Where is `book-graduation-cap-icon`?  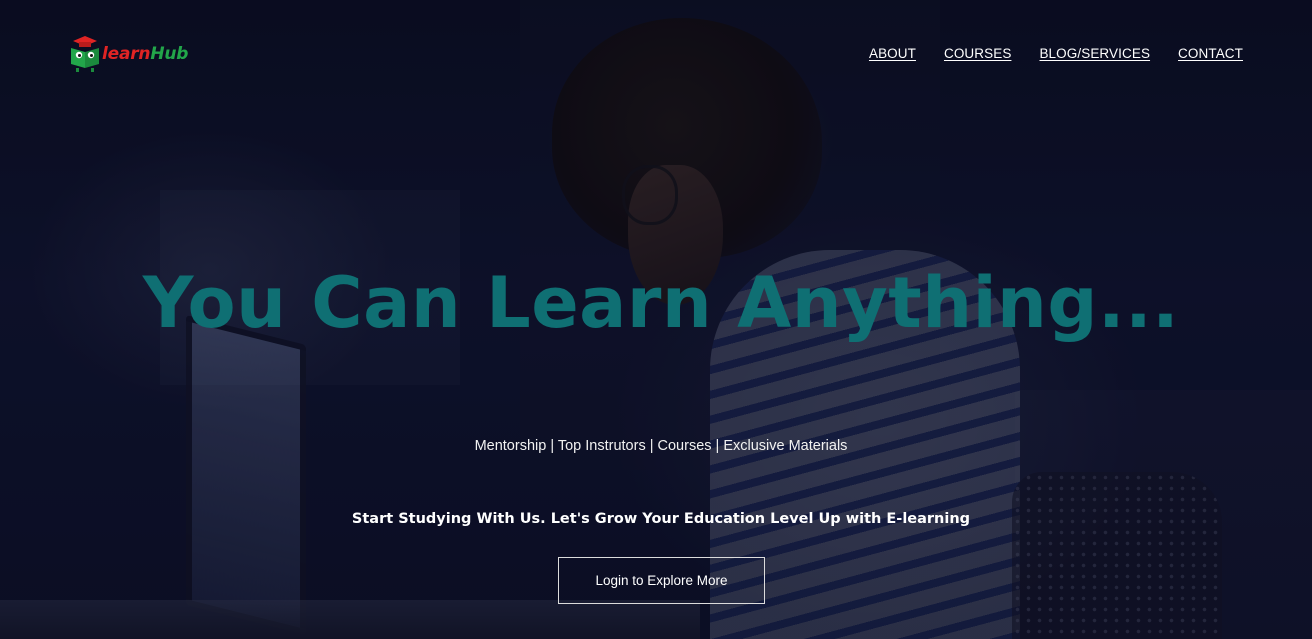 book-graduation-cap-icon is located at coordinates (85, 54).